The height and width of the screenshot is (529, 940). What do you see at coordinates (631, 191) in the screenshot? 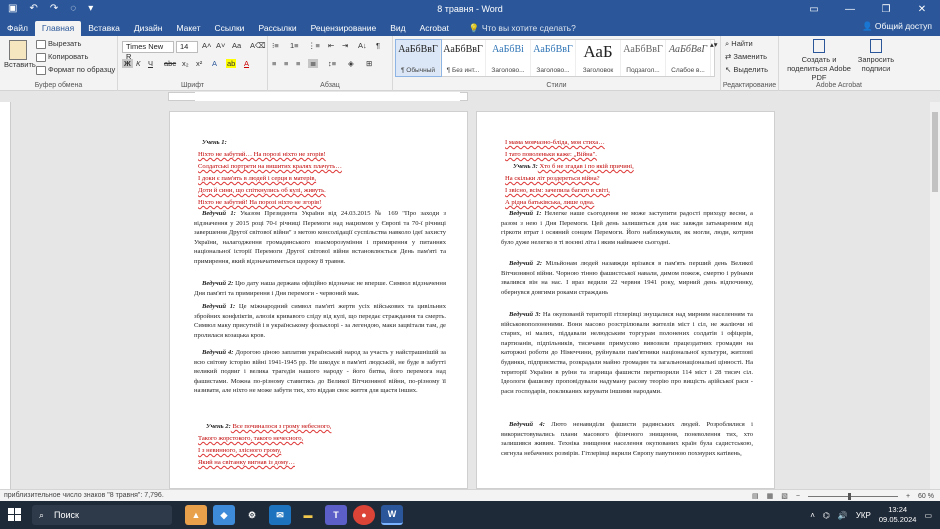
I see `document-paragraph: І звісно, всім: зачепила багато в світі,` at bounding box center [631, 191].